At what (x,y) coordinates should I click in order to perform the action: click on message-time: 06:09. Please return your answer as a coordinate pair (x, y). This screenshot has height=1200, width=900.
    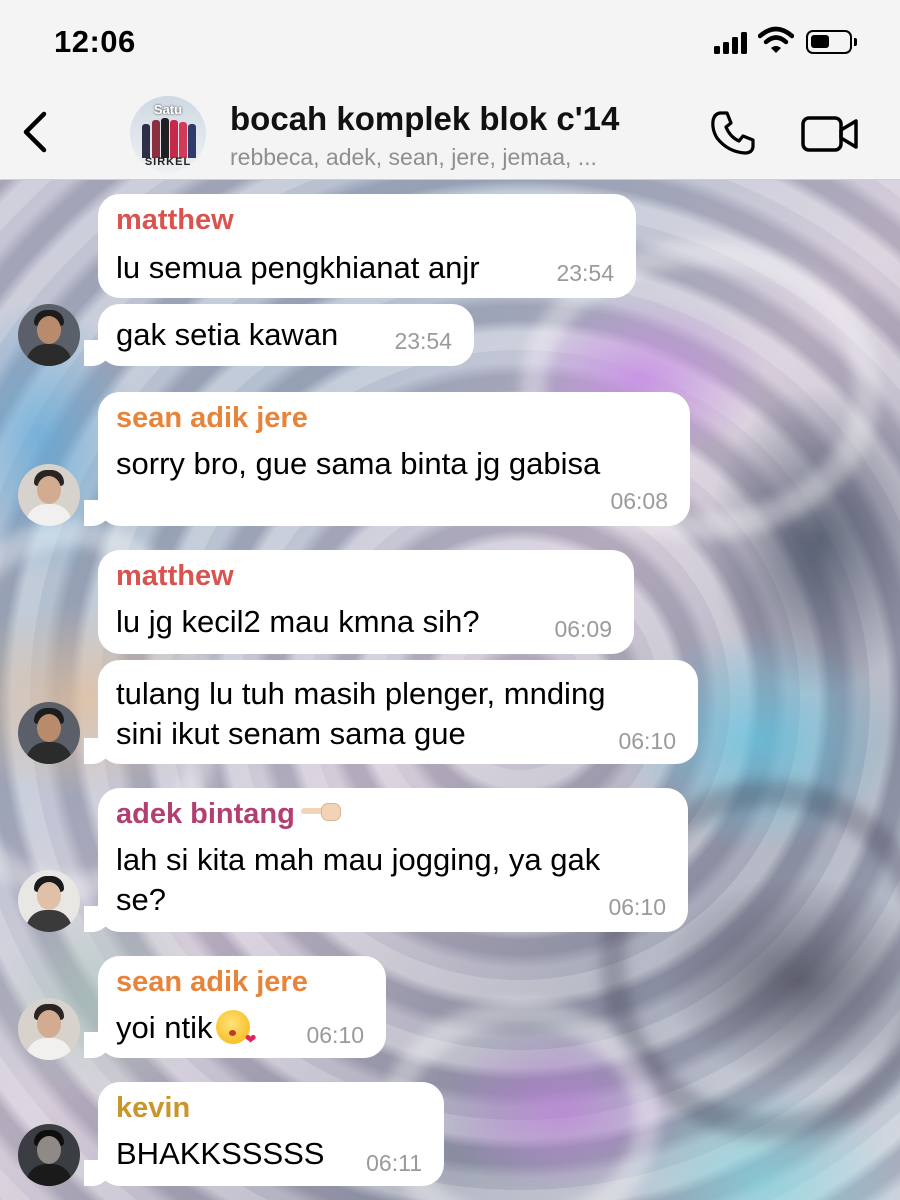
    Looking at the image, I should click on (583, 629).